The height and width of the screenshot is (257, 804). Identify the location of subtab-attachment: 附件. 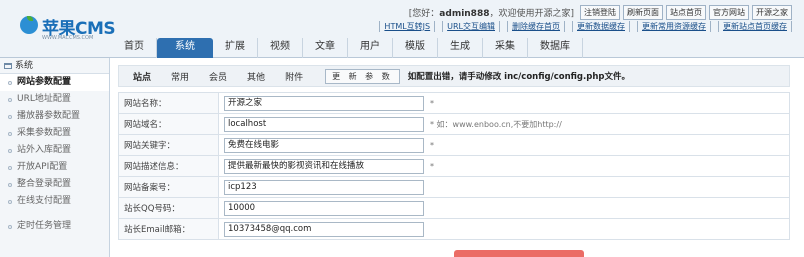
(294, 76).